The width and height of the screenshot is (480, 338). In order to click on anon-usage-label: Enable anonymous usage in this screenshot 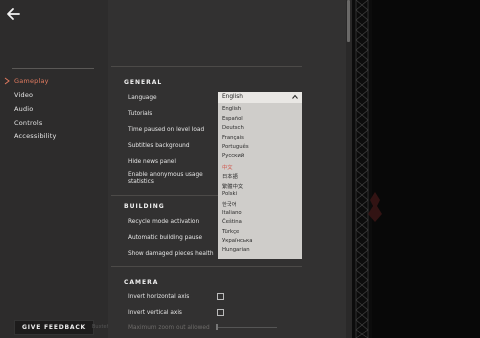, I will do `click(165, 175)`.